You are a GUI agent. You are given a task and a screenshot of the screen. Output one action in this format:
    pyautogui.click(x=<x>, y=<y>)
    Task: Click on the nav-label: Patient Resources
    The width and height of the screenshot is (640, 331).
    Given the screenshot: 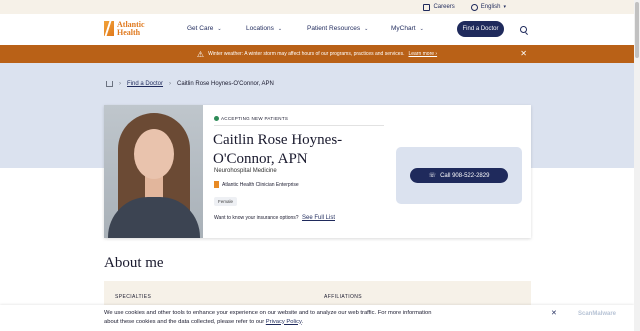 What is the action you would take?
    pyautogui.click(x=334, y=28)
    